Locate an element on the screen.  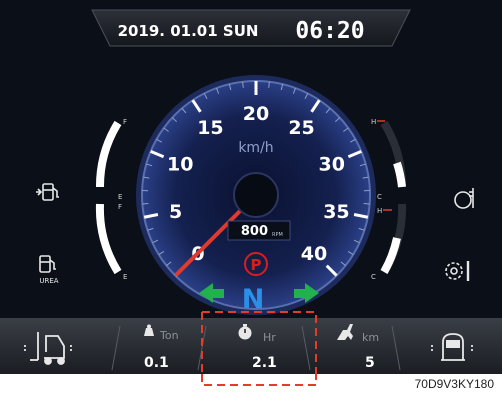
distance-label: km is located at coordinates (370, 337).